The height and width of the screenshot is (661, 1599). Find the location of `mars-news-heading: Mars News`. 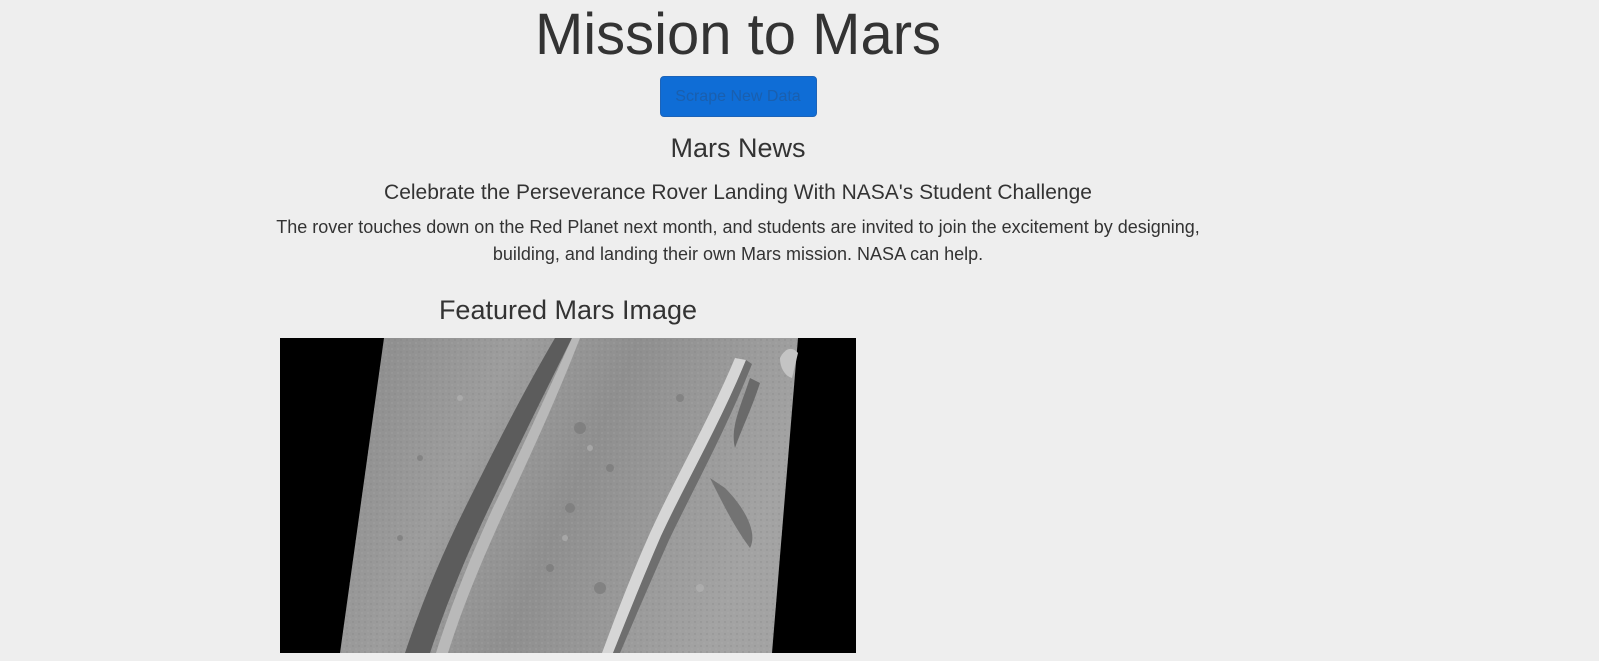

mars-news-heading: Mars News is located at coordinates (738, 148).